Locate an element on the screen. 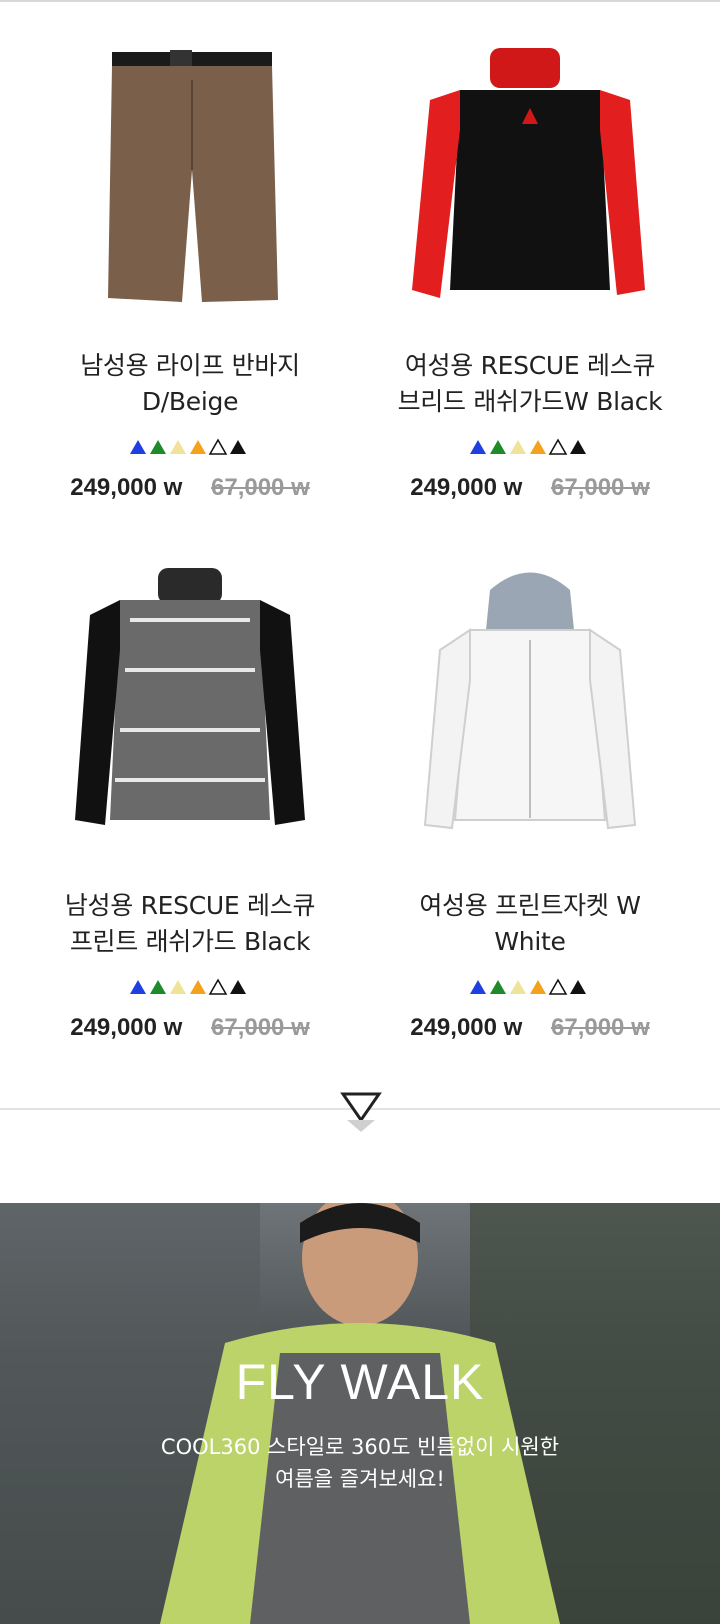 The height and width of the screenshot is (1624, 720). product-name-line2: 프린트 래쉬가드 Black is located at coordinates (190, 942).